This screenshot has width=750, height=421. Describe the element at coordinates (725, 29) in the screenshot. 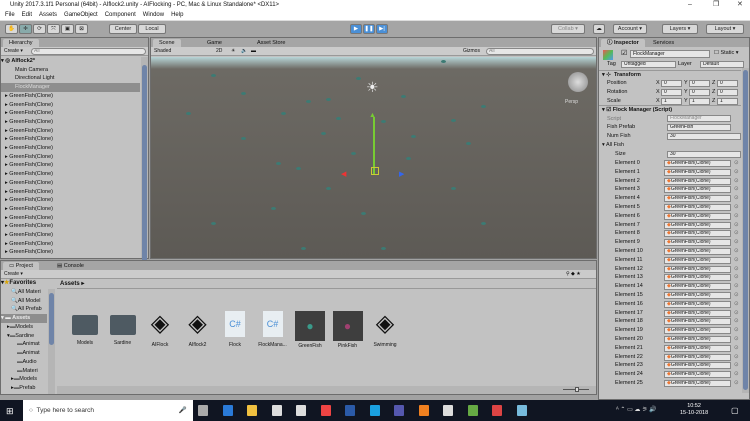

I see `layout-dropdown: Layout ▾` at that location.